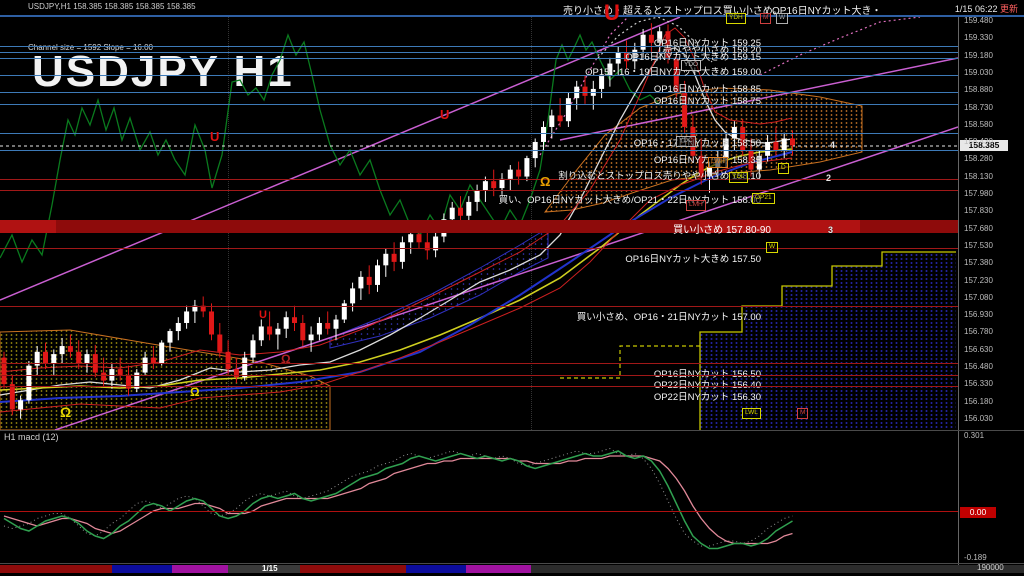 This screenshot has width=1024, height=576. I want to click on session-bar, so click(512, 569).